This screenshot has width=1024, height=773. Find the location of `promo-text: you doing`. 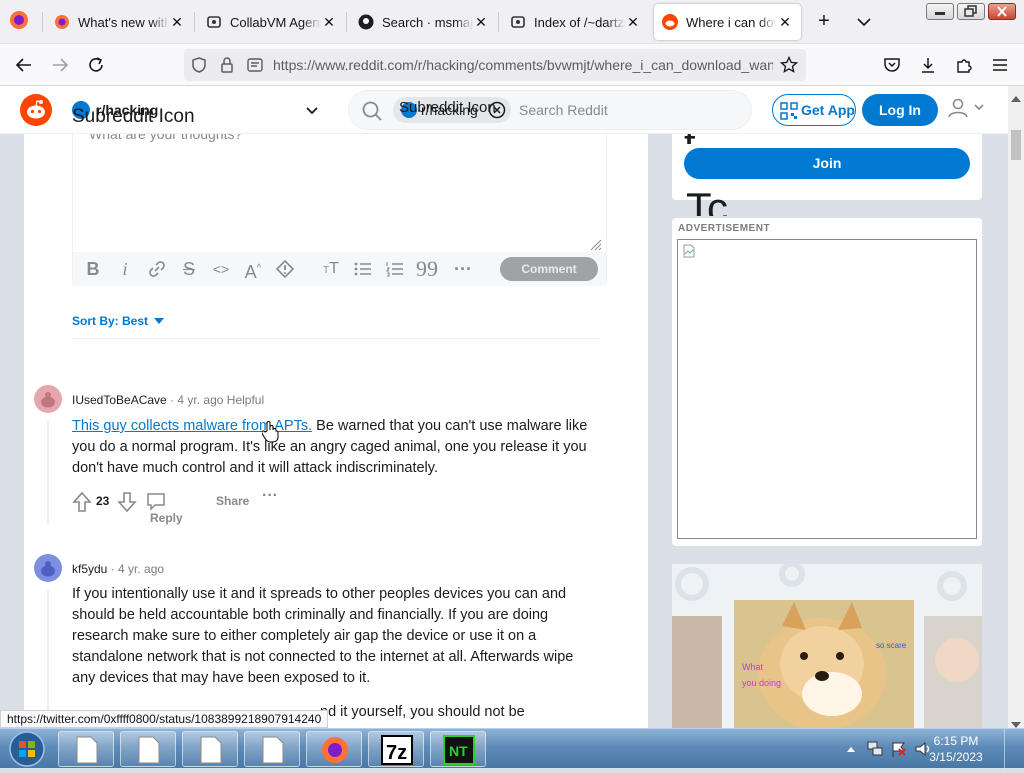

promo-text: you doing is located at coordinates (761, 683).